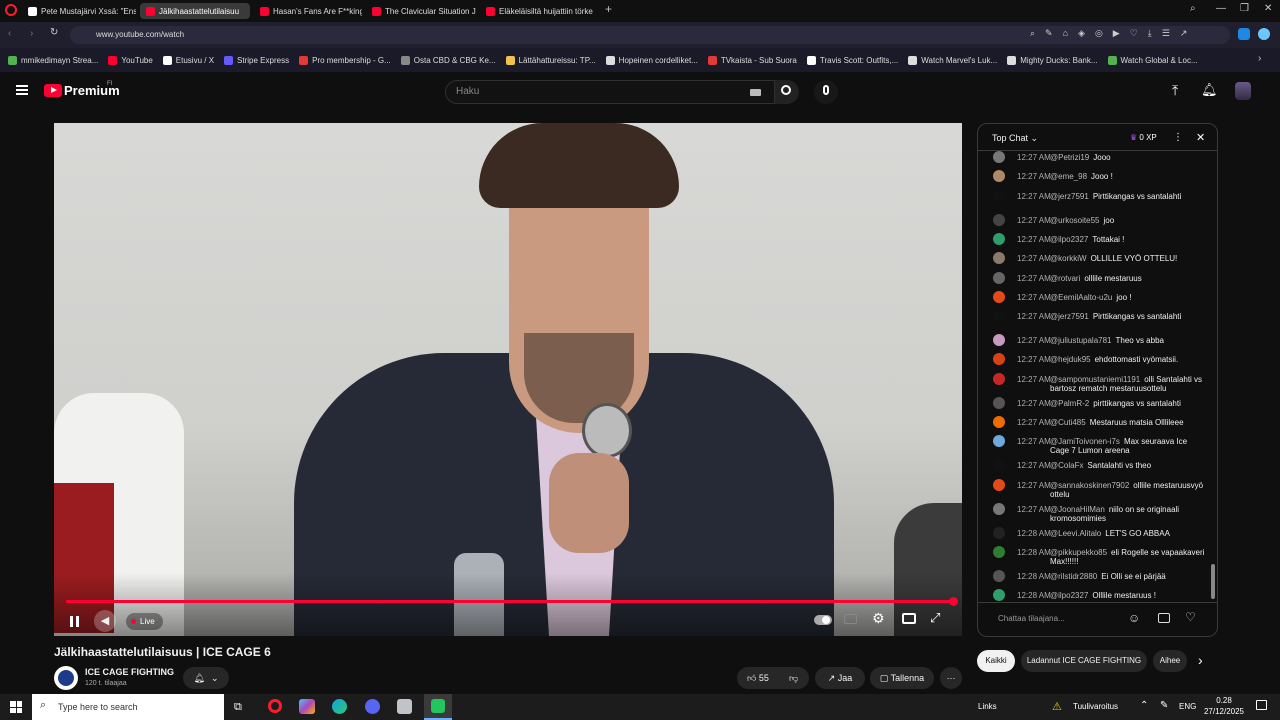 This screenshot has width=1280, height=720. Describe the element at coordinates (404, 706) in the screenshot. I see `app-taskbar-icon` at that location.